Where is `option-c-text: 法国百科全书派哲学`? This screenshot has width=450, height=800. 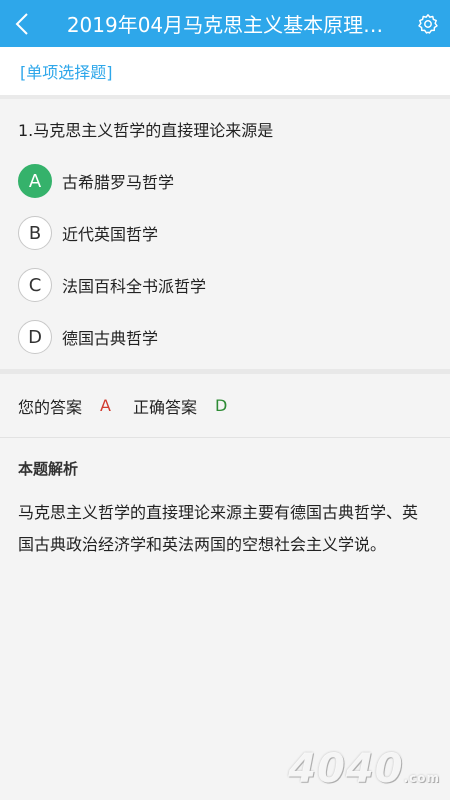 option-c-text: 法国百科全书派哲学 is located at coordinates (134, 286).